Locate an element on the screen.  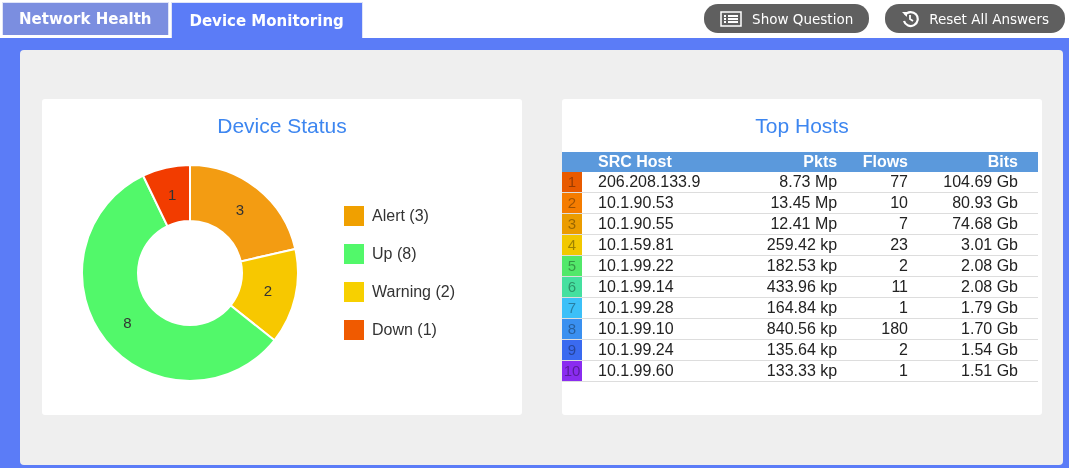
rank-badge: 7 is located at coordinates (572, 308).